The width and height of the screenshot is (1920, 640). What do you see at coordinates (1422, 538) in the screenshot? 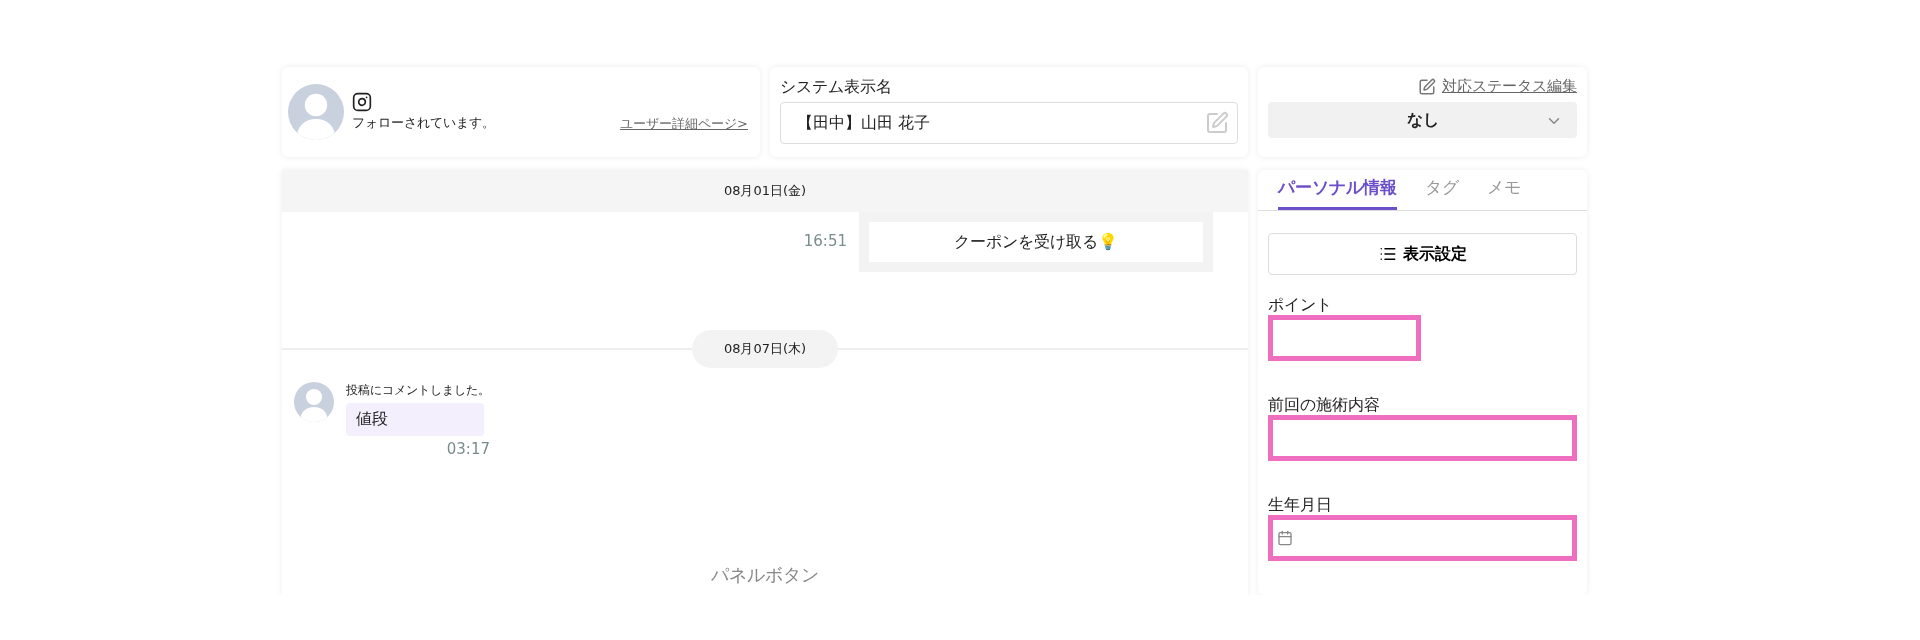
I see `date-field` at bounding box center [1422, 538].